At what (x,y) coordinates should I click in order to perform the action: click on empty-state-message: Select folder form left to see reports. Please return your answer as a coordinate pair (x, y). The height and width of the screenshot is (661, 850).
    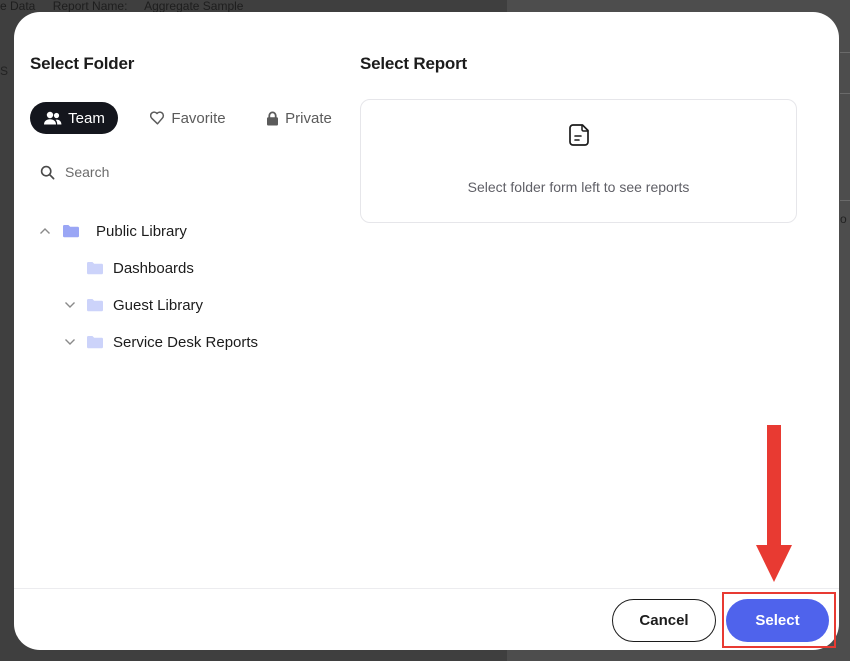
    Looking at the image, I should click on (578, 187).